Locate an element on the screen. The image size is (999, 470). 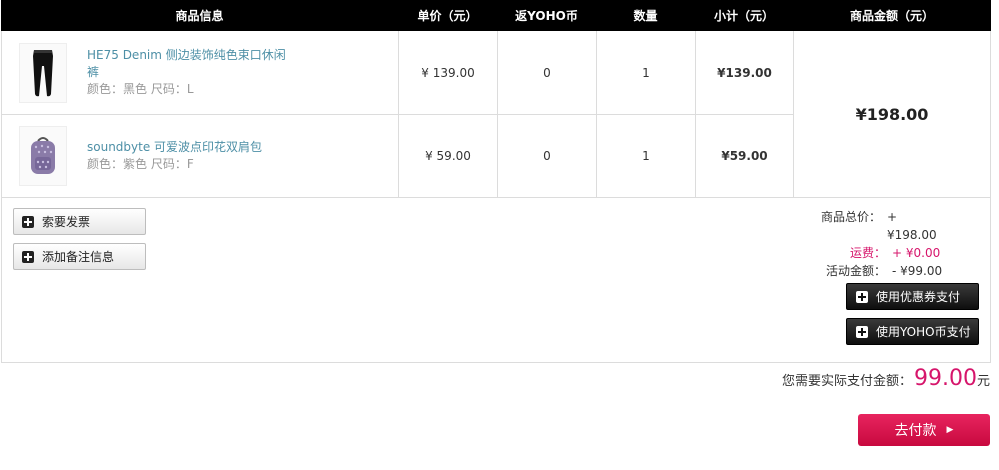
payment-unit: 元 is located at coordinates (983, 381).